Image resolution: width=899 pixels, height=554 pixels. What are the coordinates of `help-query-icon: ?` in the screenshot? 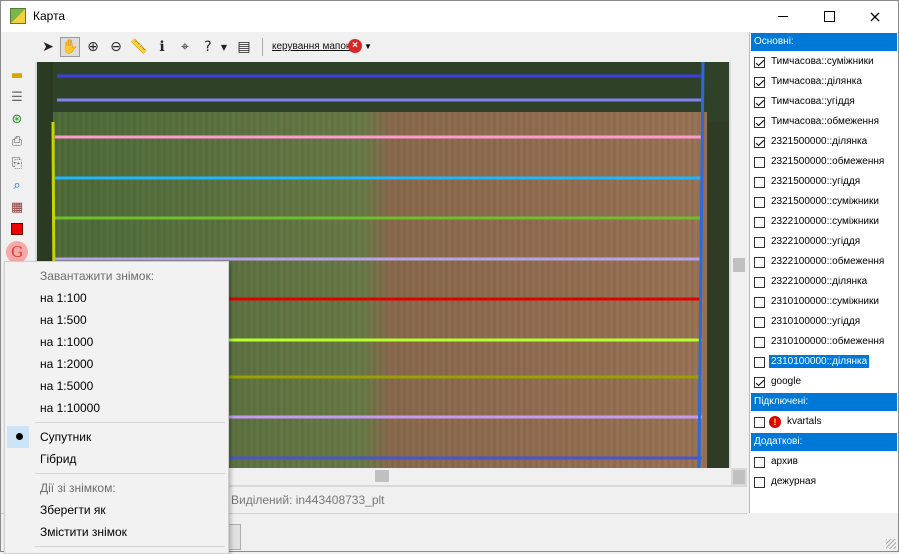 It's located at (208, 47).